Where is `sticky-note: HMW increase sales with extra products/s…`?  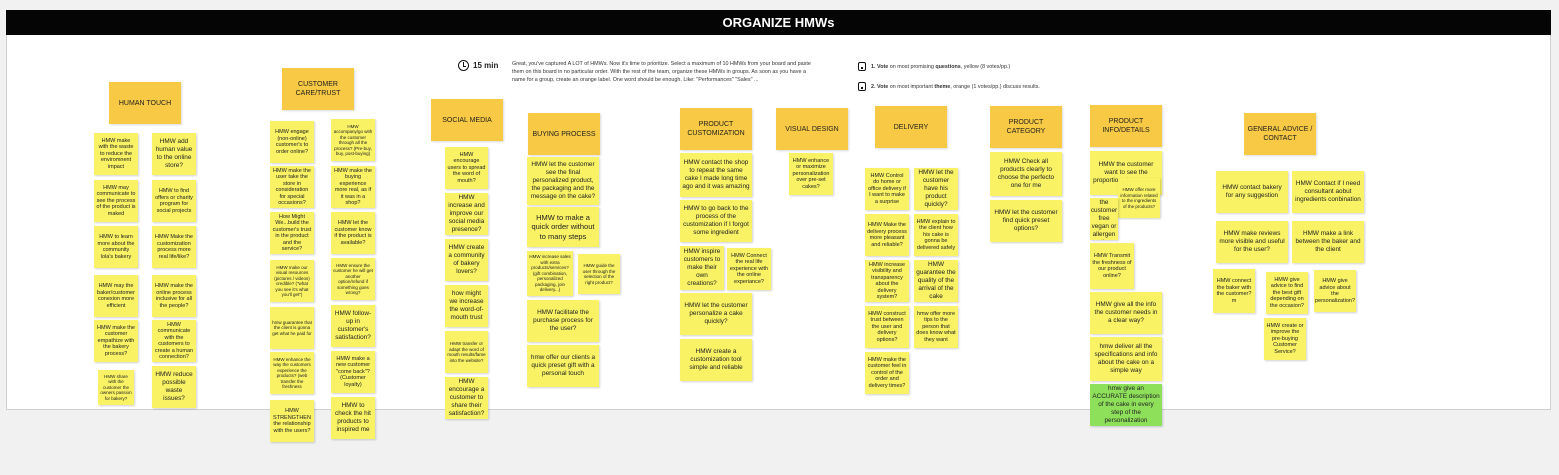 sticky-note: HMW increase sales with extra products/s… is located at coordinates (550, 273).